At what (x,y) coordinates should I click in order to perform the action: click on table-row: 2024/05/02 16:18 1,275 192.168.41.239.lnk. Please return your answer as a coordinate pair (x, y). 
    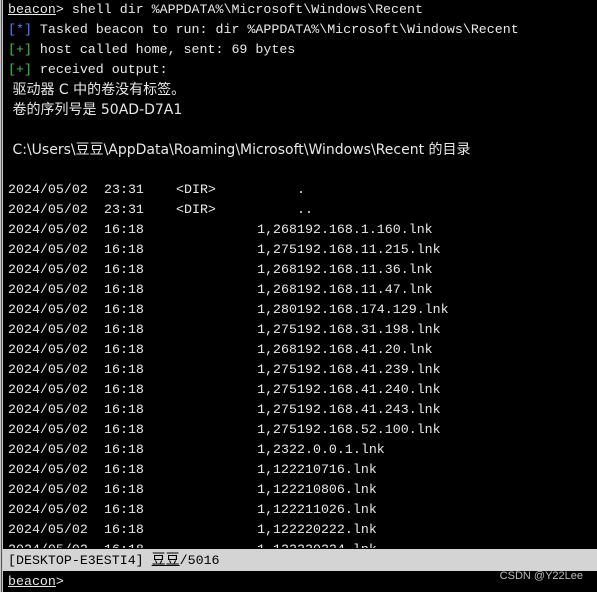
    Looking at the image, I should click on (302, 370).